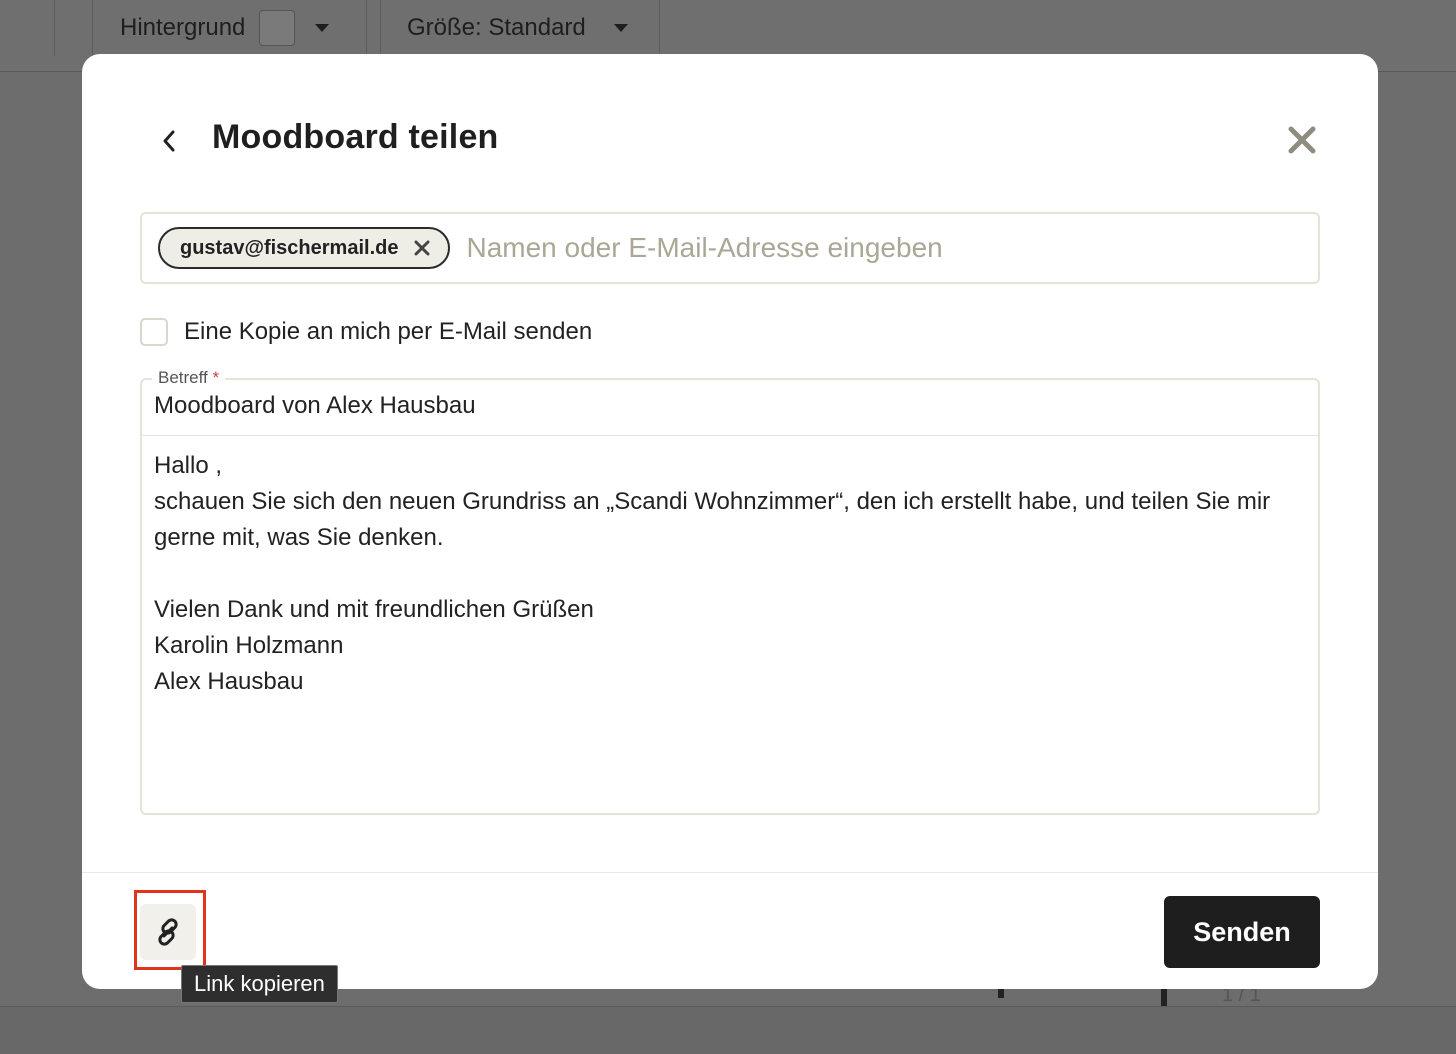 The height and width of the screenshot is (1054, 1456). I want to click on background-color-control: Hintergrund, so click(225, 28).